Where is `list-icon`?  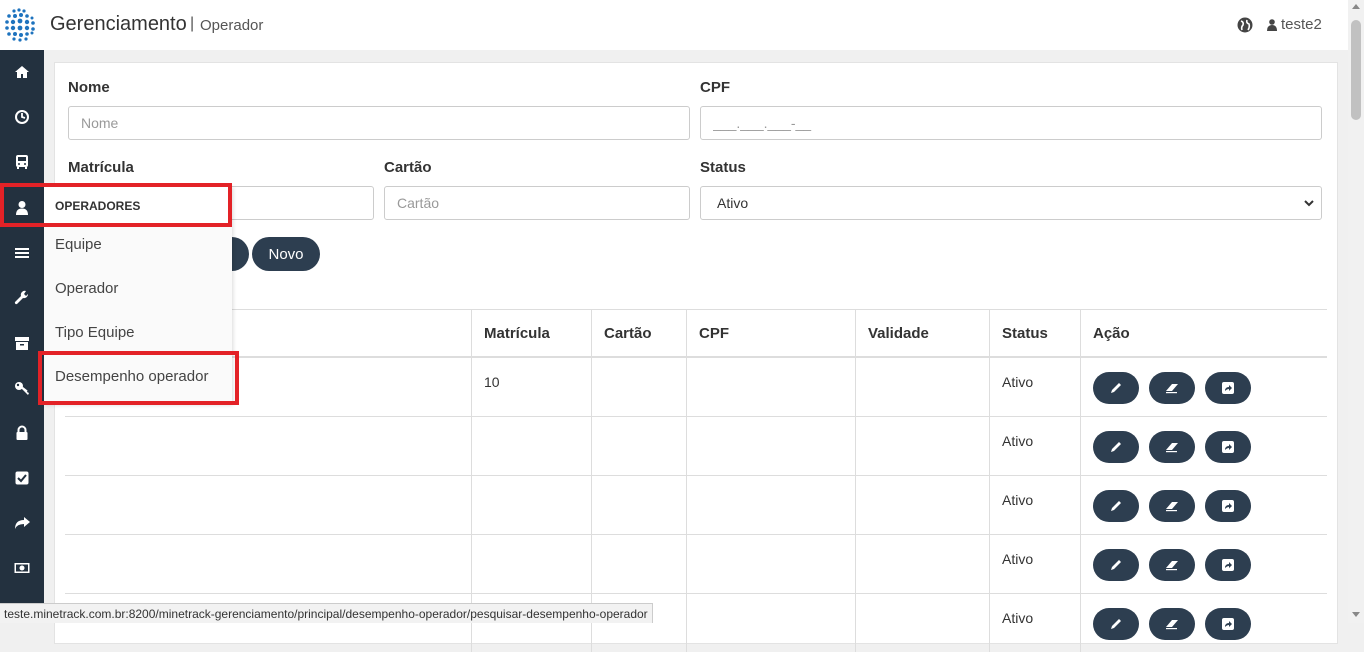 list-icon is located at coordinates (22, 253).